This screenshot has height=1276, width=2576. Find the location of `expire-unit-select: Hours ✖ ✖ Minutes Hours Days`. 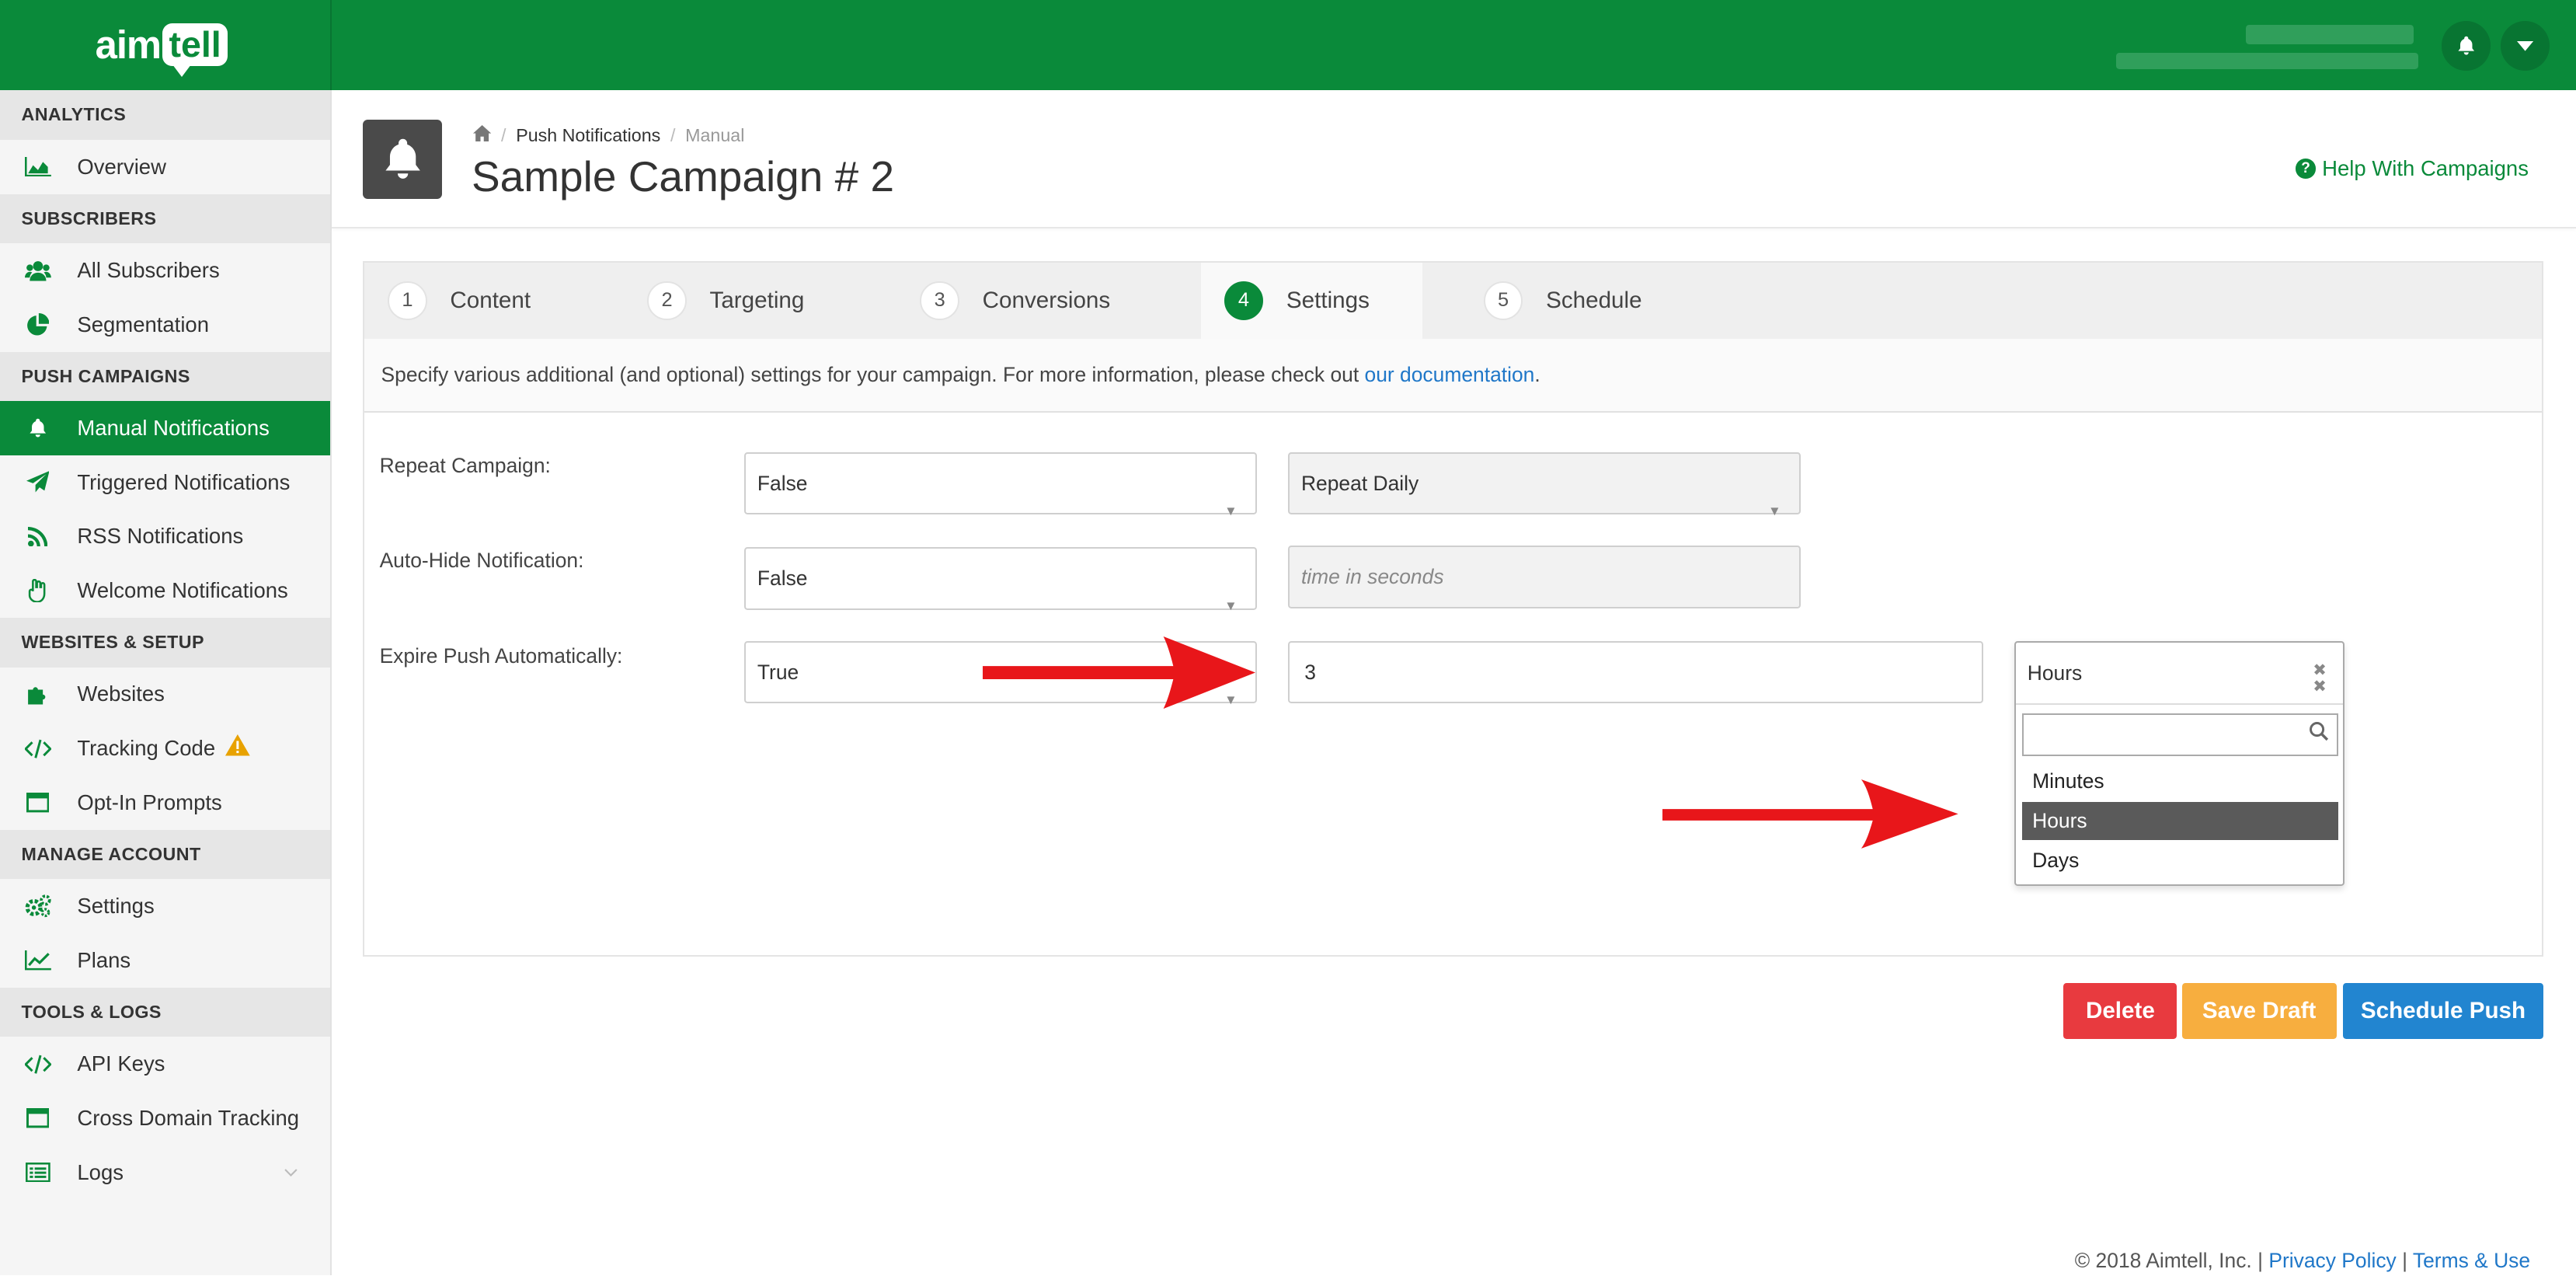

expire-unit-select: Hours ✖ ✖ Minutes Hours Days is located at coordinates (2179, 763).